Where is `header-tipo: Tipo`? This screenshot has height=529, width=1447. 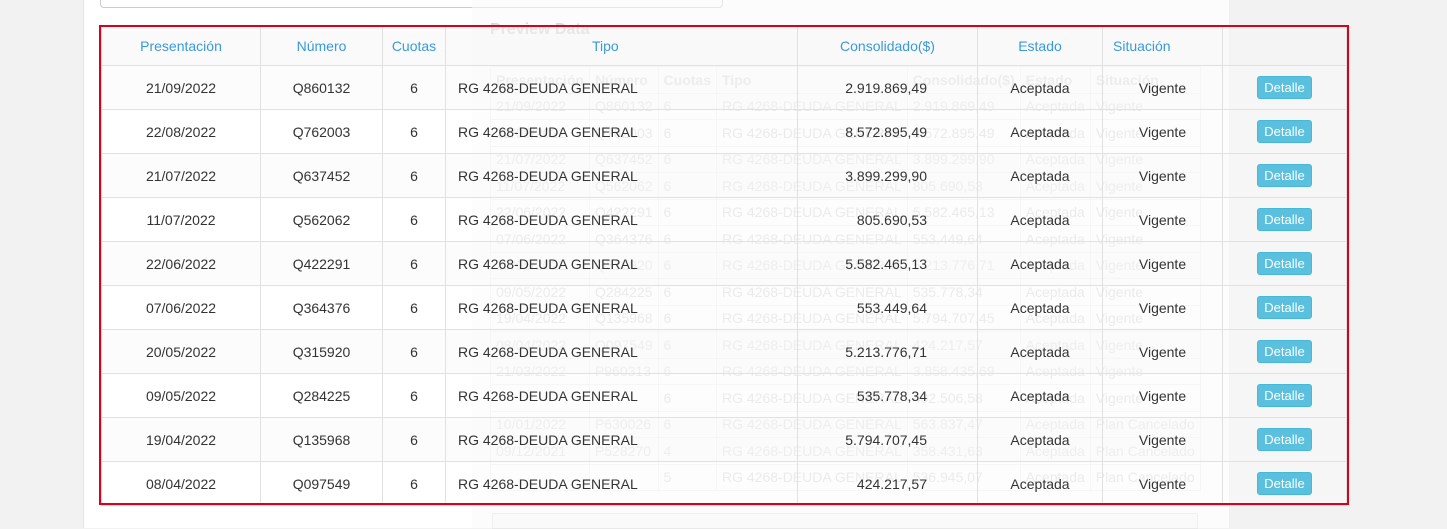 header-tipo: Tipo is located at coordinates (621, 46).